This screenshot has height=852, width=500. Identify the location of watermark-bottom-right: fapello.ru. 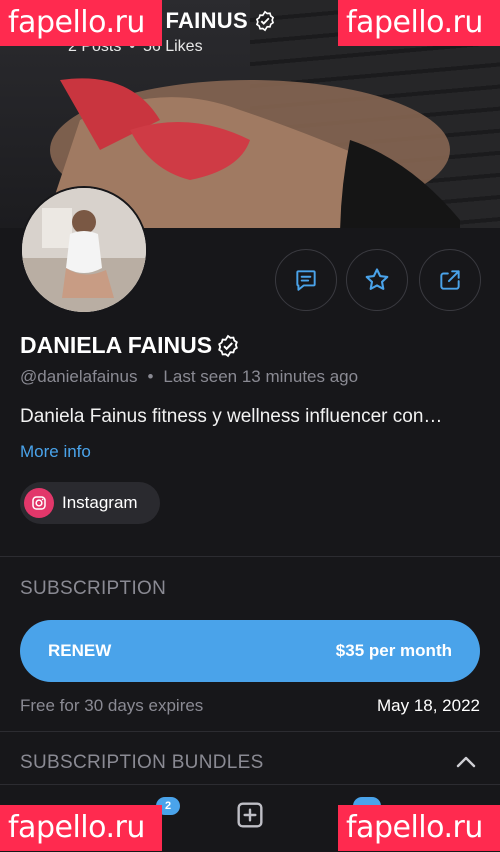
(419, 828).